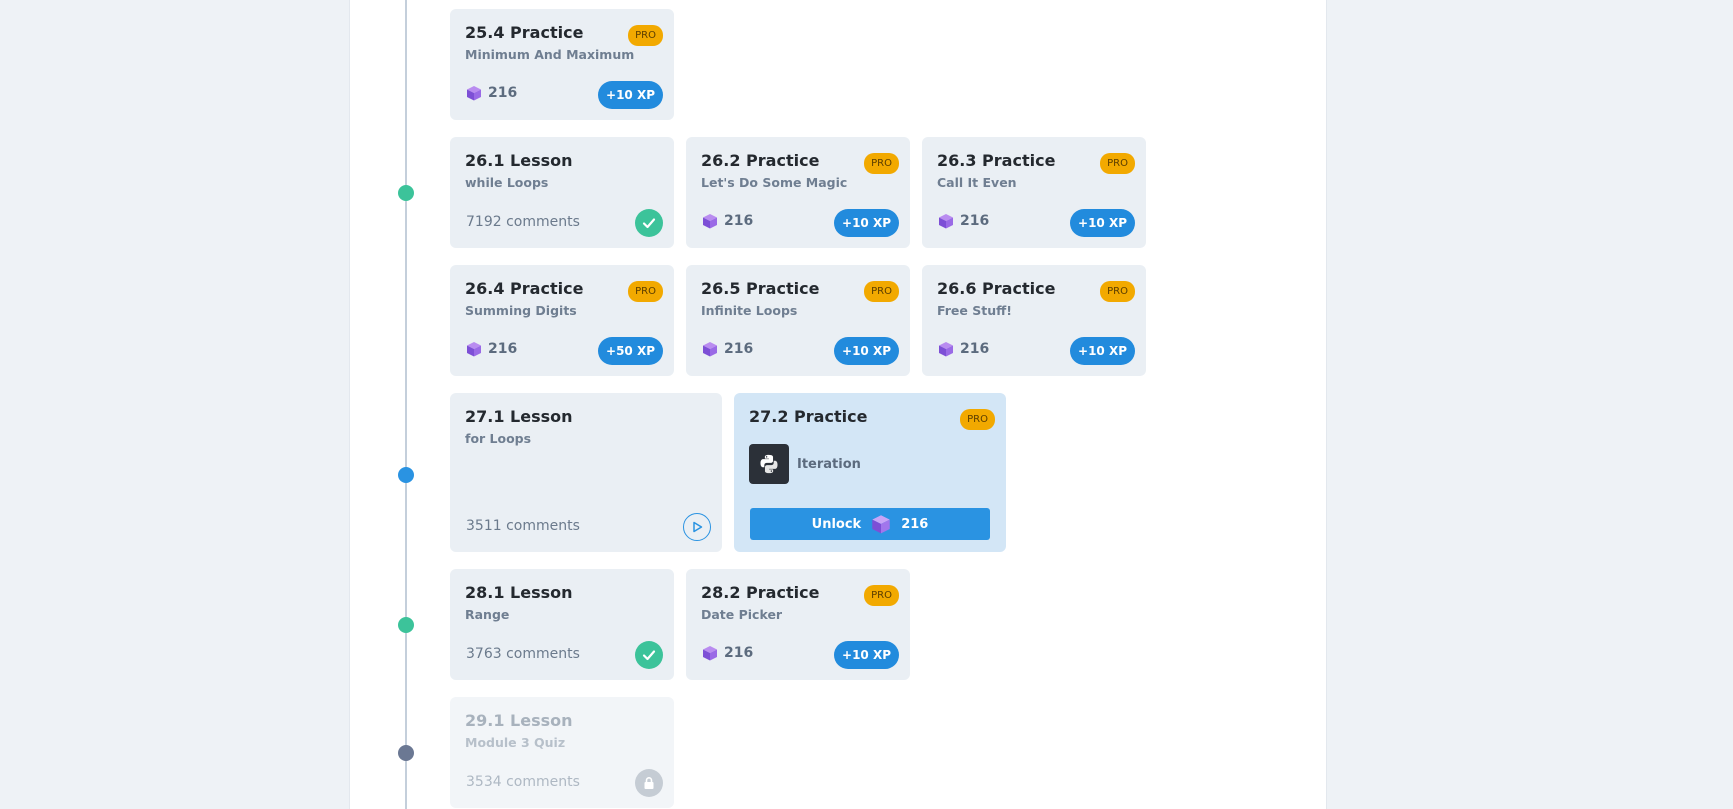  What do you see at coordinates (523, 526) in the screenshot?
I see `comments-count: 3511 comments` at bounding box center [523, 526].